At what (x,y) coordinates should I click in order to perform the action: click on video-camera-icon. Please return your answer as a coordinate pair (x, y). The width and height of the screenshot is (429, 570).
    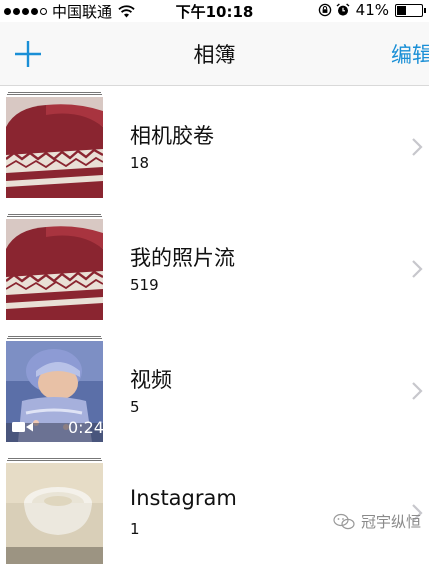
    Looking at the image, I should click on (22, 427).